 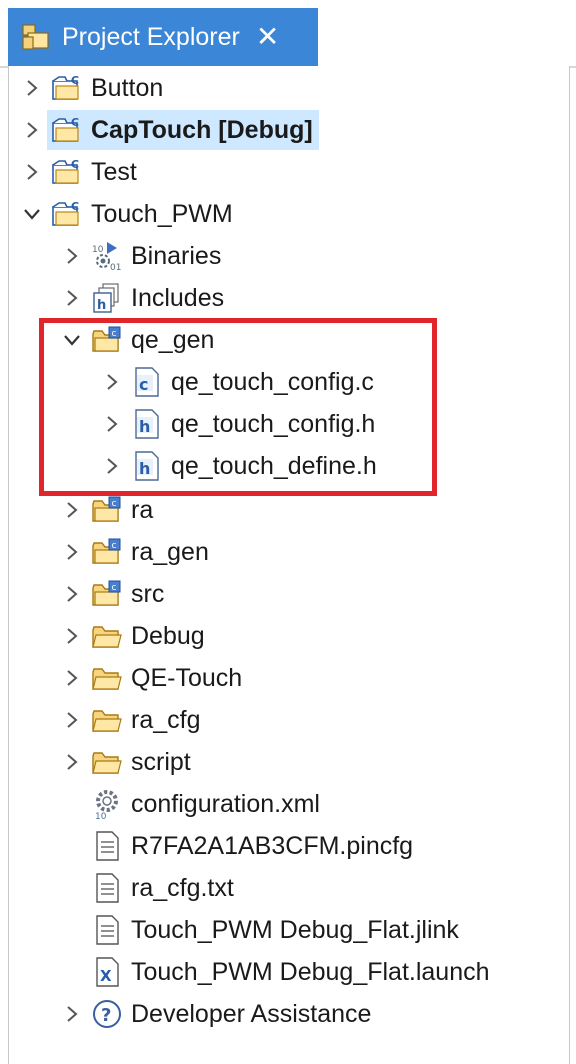 I want to click on config-gear-icon: 10, so click(x=106, y=805).